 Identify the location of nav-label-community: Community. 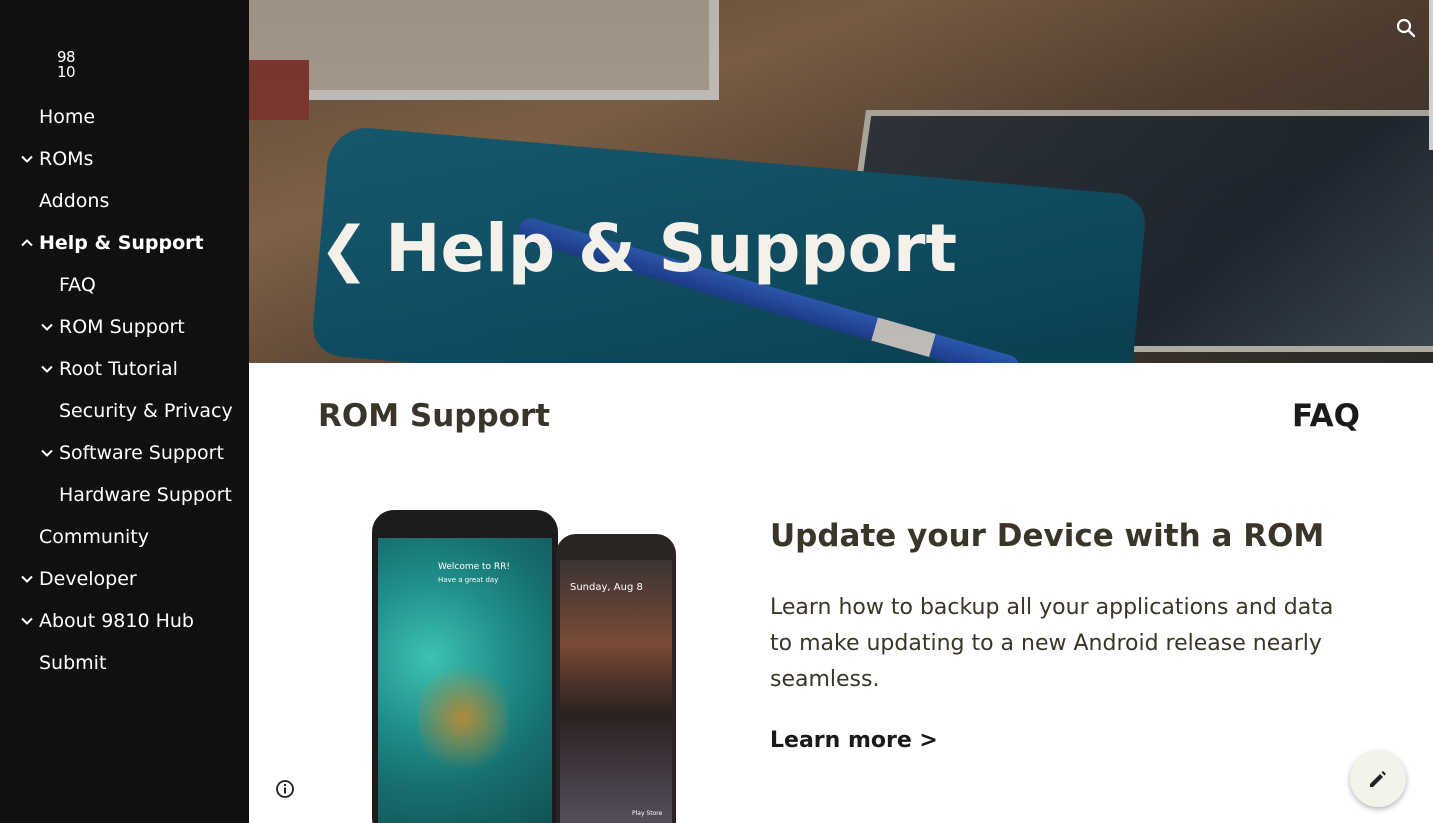
(94, 537).